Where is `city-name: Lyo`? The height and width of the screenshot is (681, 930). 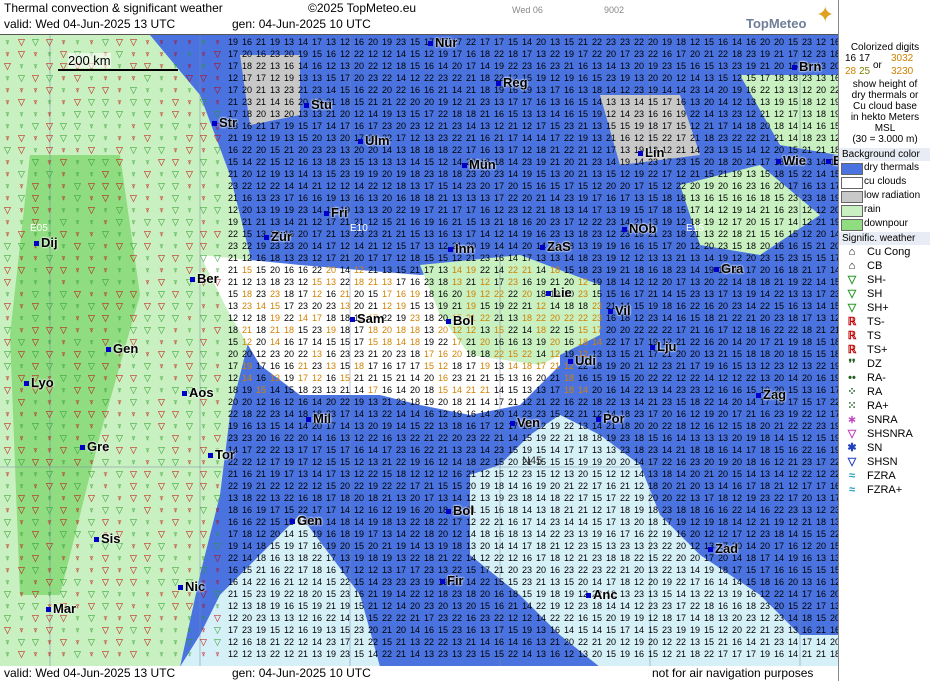 city-name: Lyo is located at coordinates (42, 382).